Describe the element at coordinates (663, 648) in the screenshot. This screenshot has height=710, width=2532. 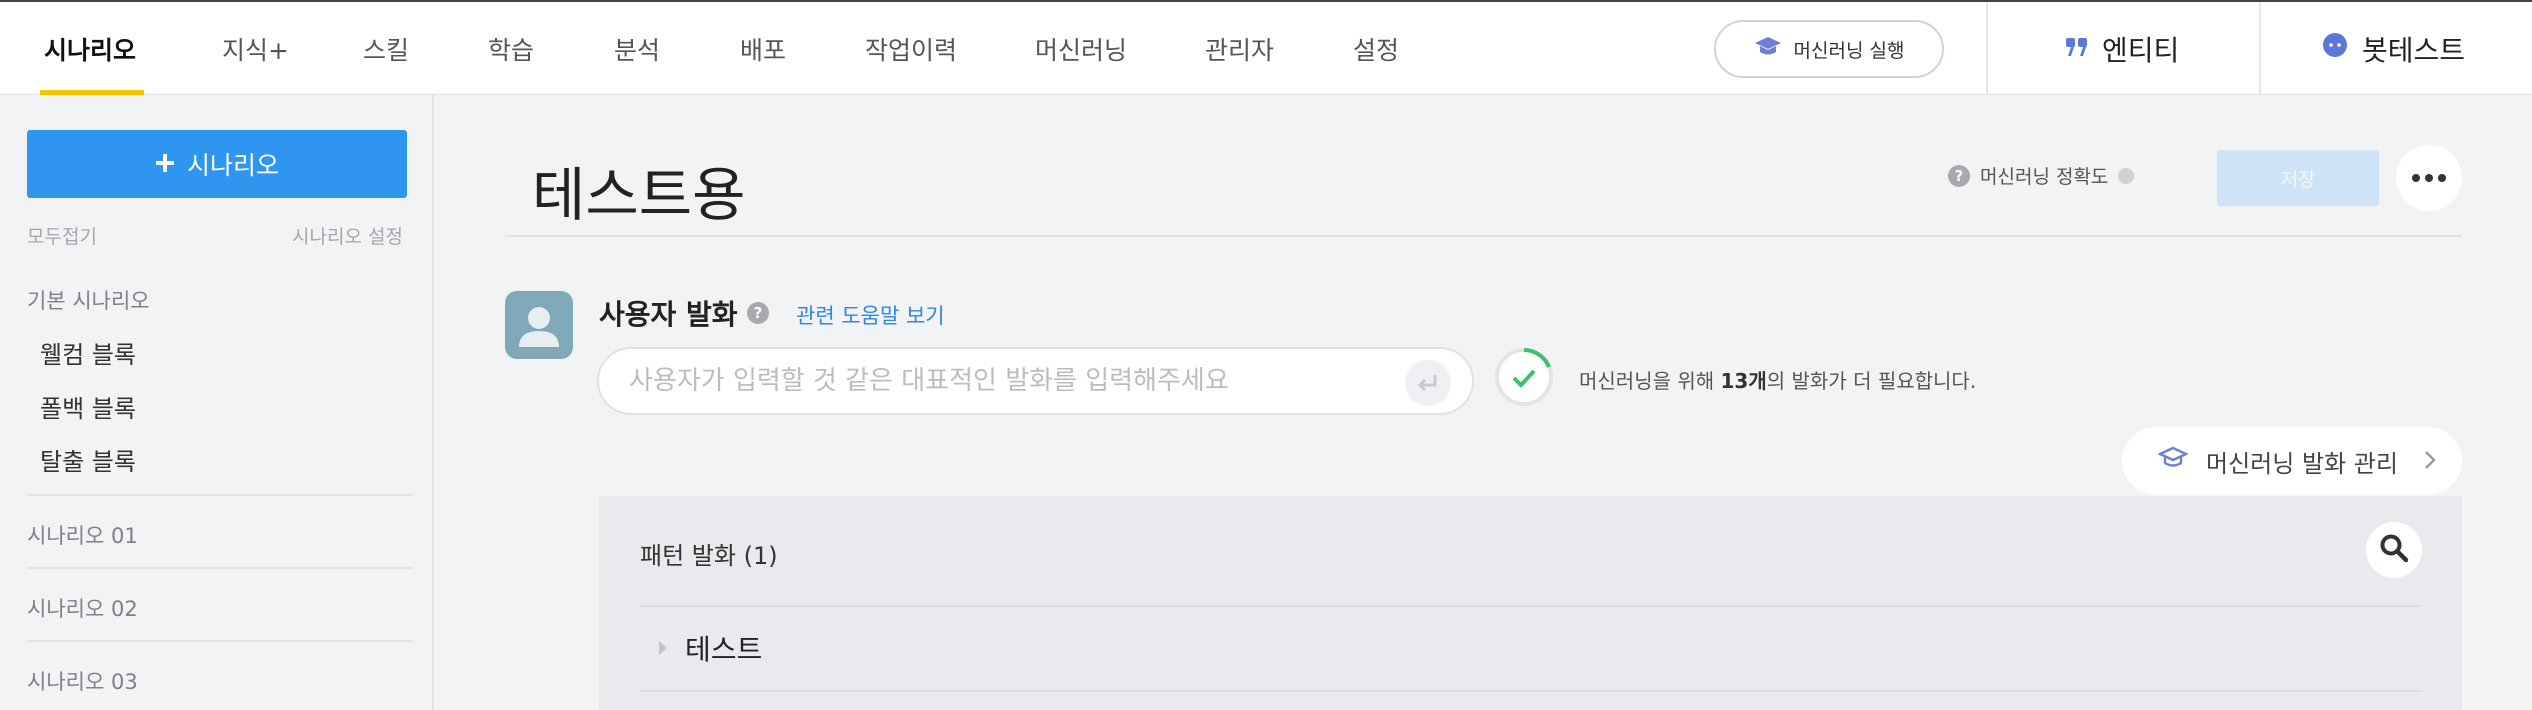
I see `expand-triangle-icon` at that location.